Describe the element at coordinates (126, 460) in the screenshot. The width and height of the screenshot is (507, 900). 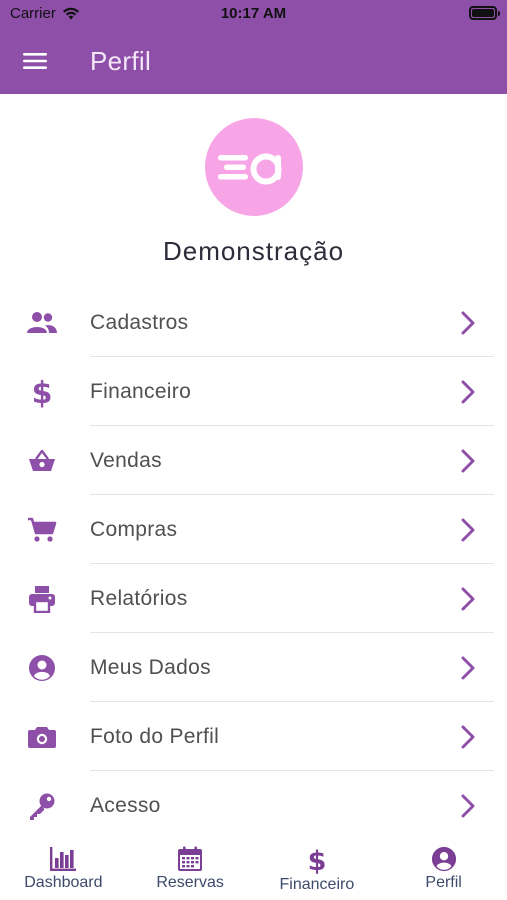
I see `menu-item-label: Vendas` at that location.